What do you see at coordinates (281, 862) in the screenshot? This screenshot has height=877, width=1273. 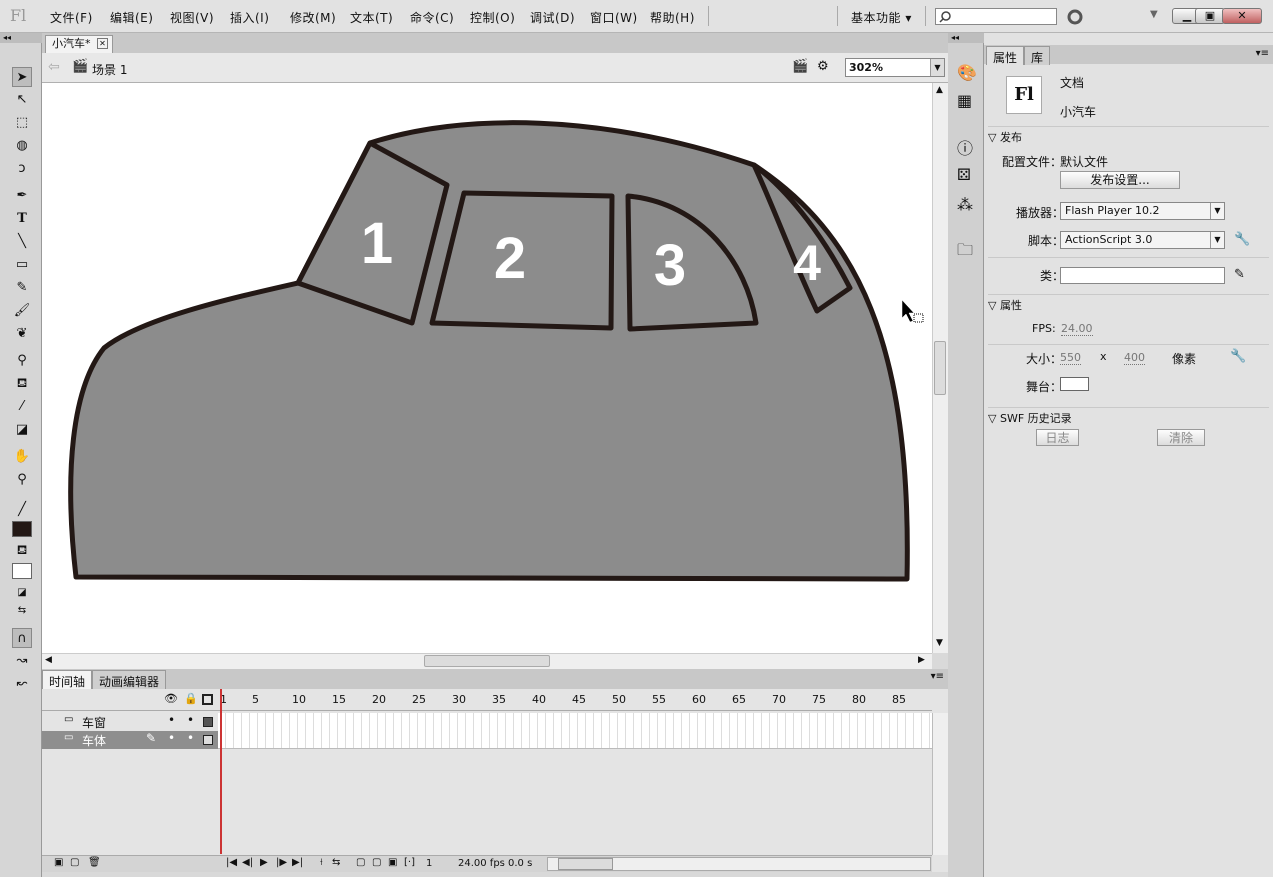 I see `next-frame-icon: |▶` at bounding box center [281, 862].